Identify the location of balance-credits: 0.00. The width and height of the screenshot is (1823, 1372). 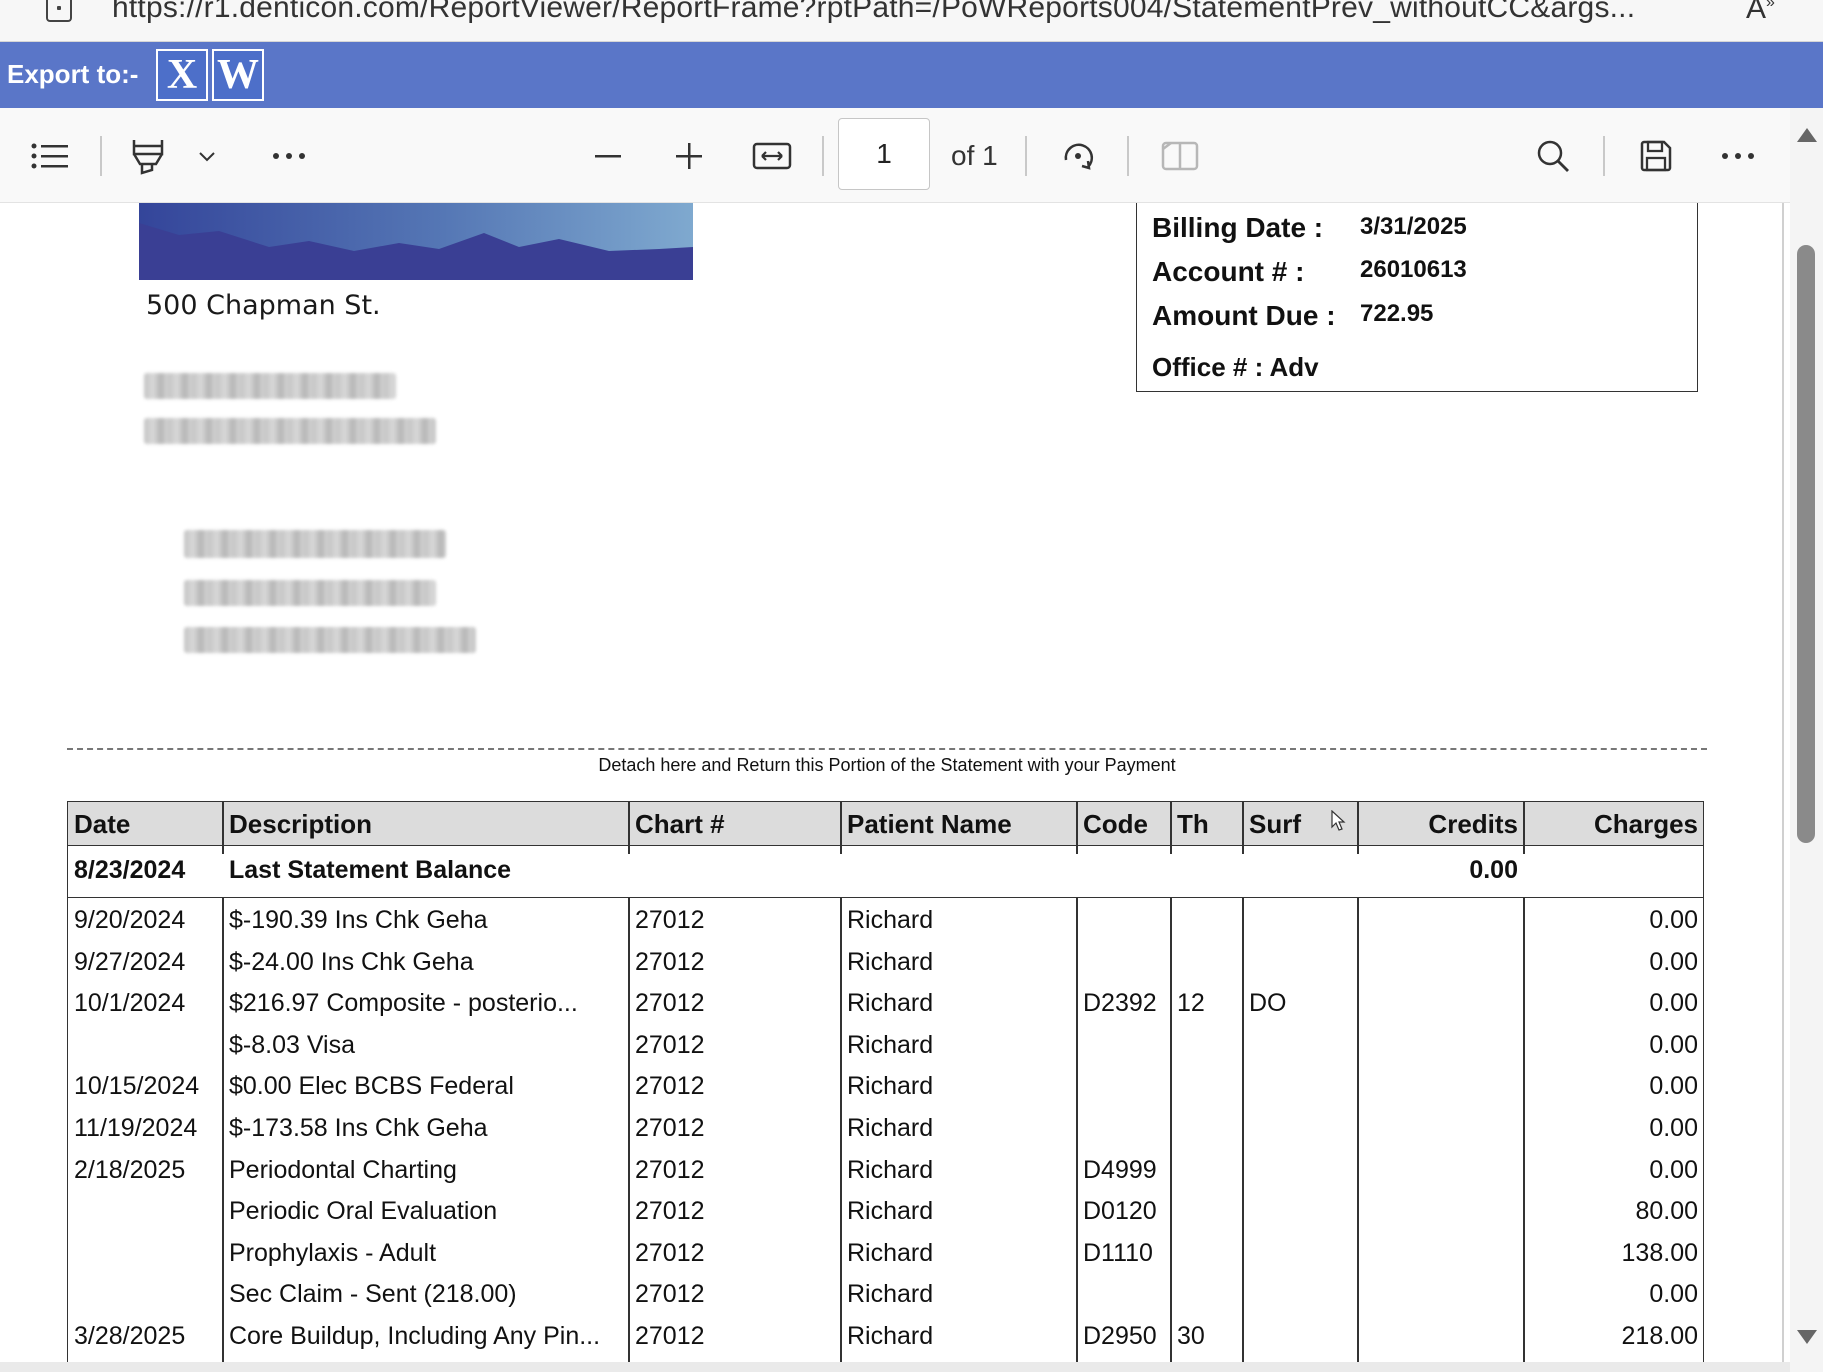
(1493, 870).